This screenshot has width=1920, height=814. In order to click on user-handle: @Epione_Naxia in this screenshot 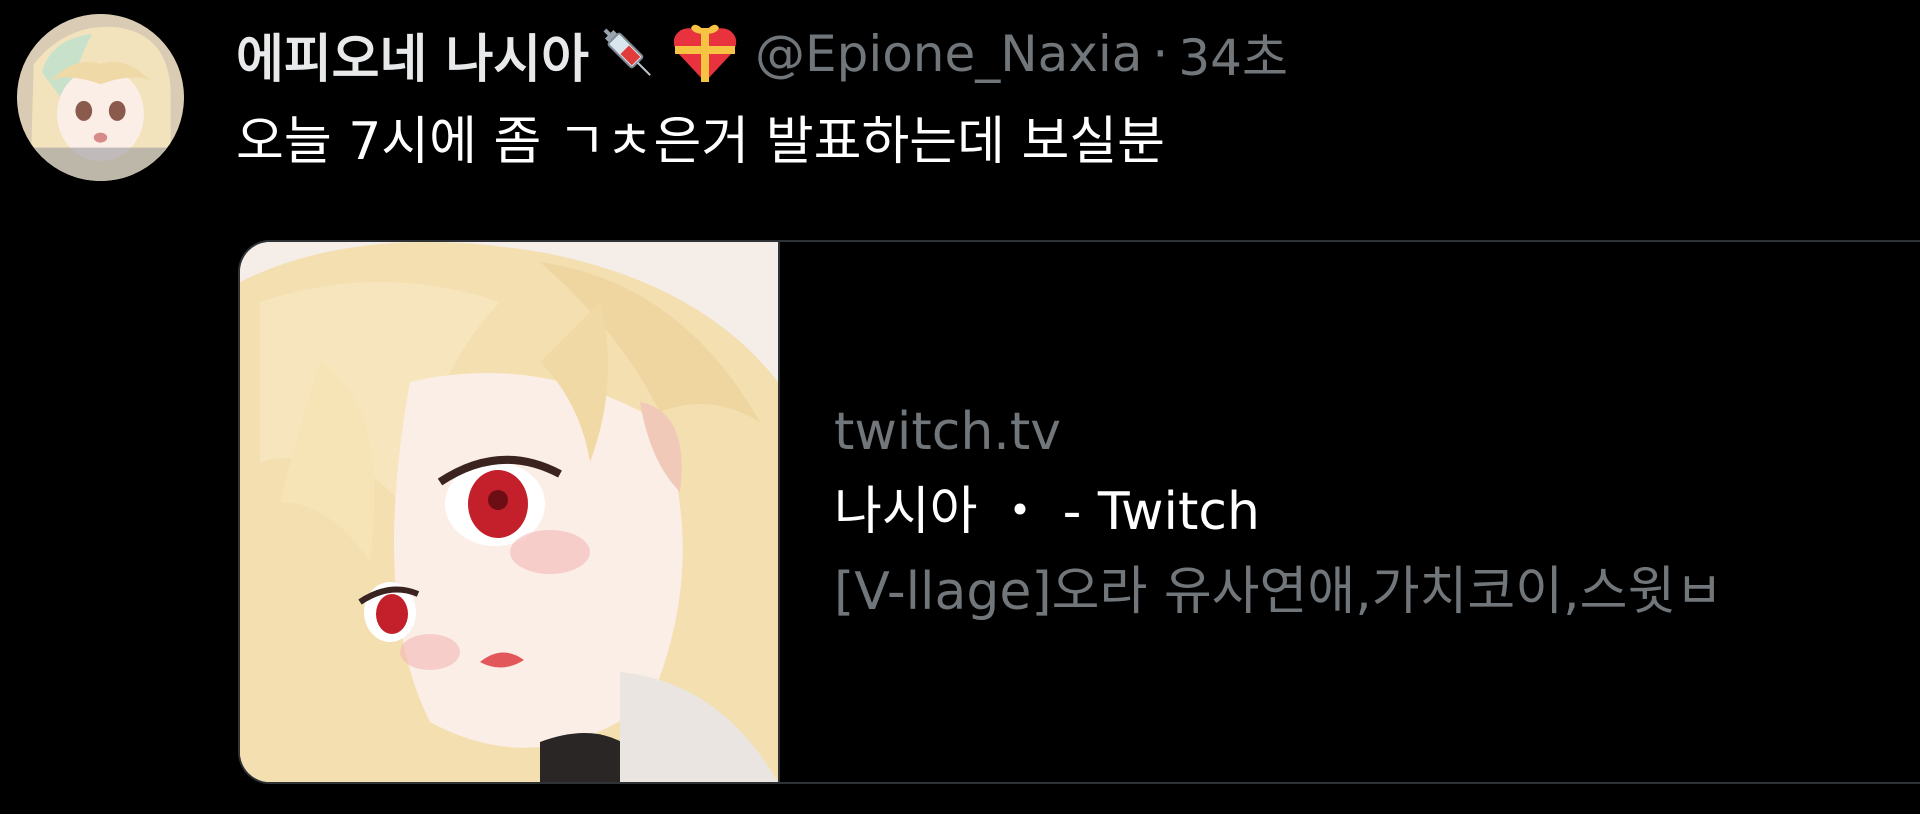, I will do `click(948, 54)`.